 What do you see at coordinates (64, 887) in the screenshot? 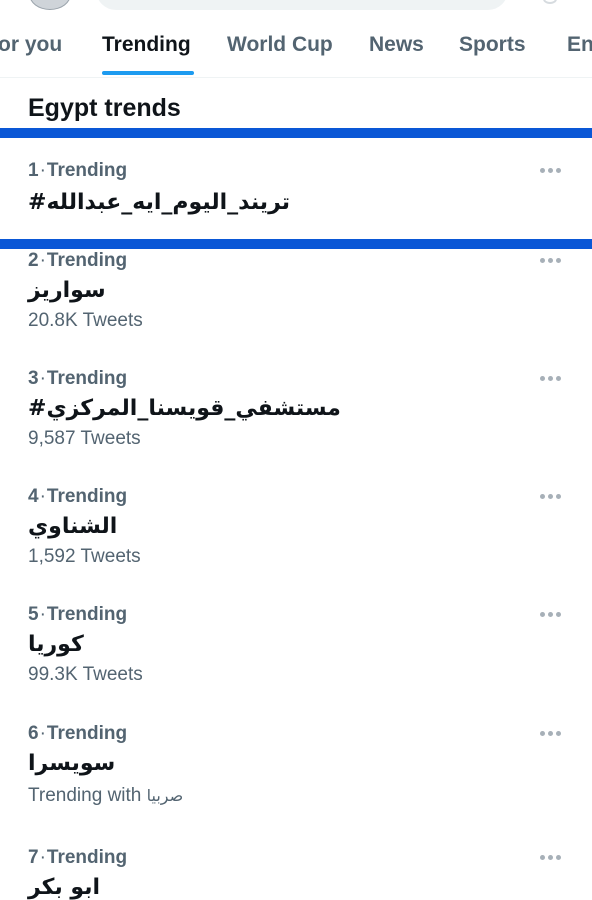
I see `trend-name: ابو بكر` at bounding box center [64, 887].